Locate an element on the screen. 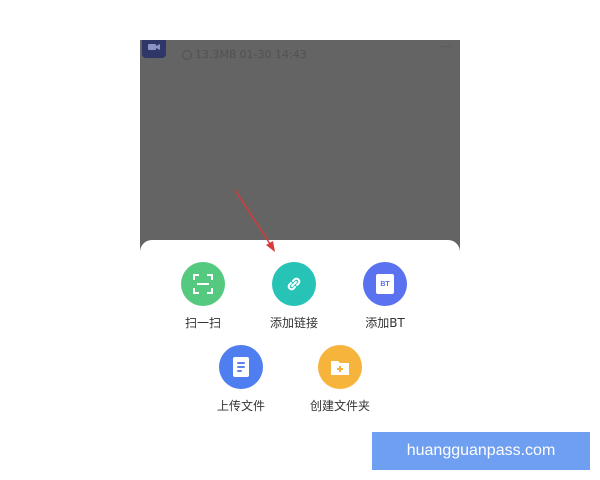  annotation-arrow is located at coordinates (254, 220).